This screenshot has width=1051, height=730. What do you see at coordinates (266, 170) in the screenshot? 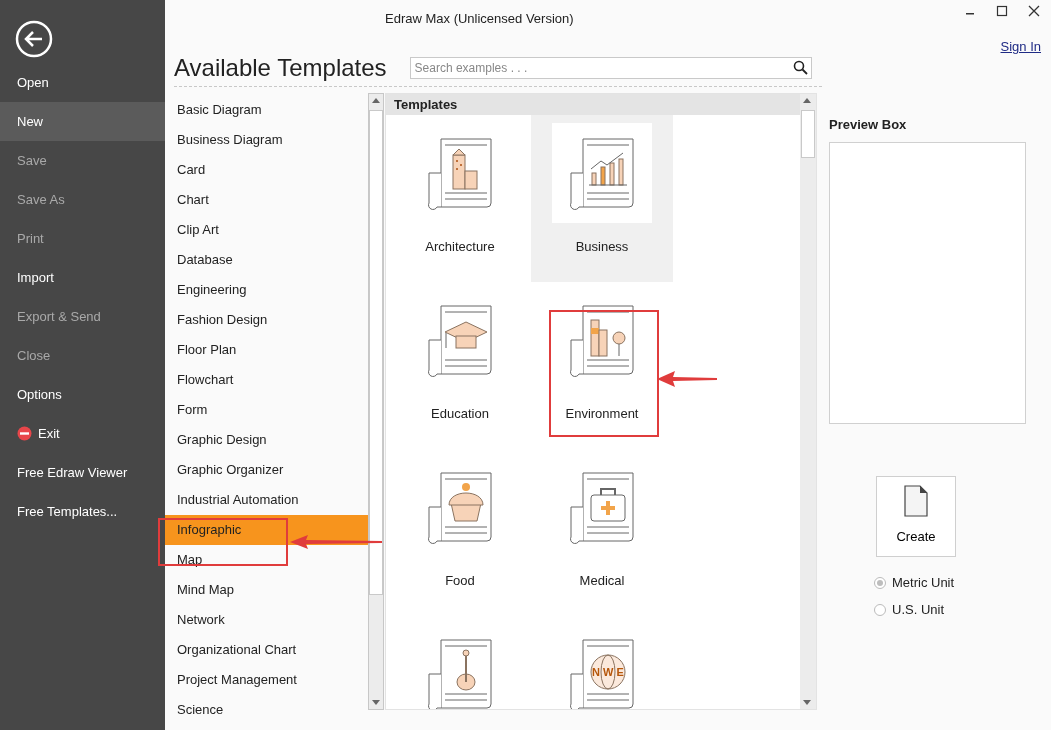
I see `category-item: Card` at bounding box center [266, 170].